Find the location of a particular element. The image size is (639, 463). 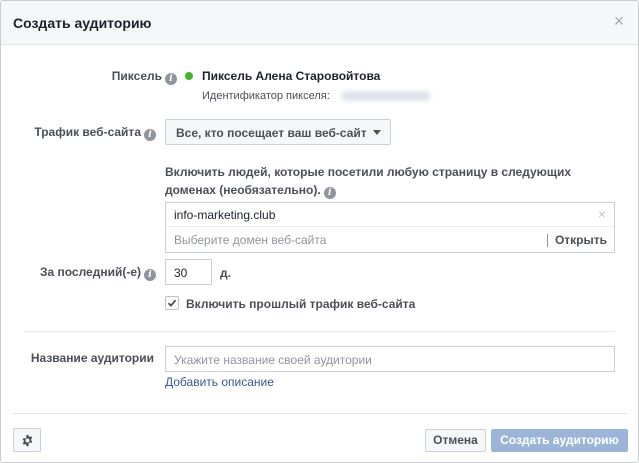

domain-input: Выберите домен веб-сайта is located at coordinates (250, 240).